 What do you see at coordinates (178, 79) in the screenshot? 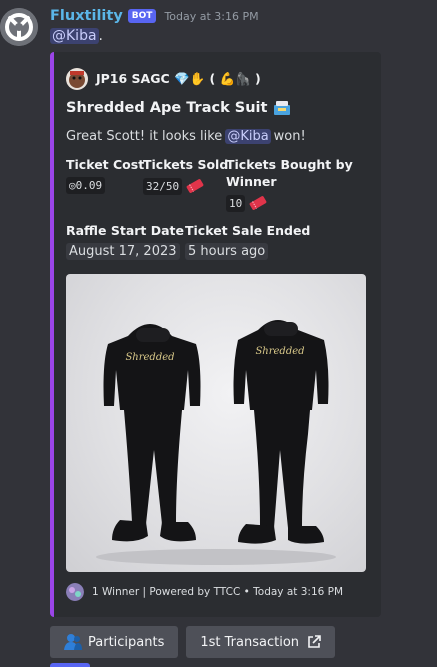
I see `author-name: JP16 SAGC 💎✋ ( 💪🦍 )` at bounding box center [178, 79].